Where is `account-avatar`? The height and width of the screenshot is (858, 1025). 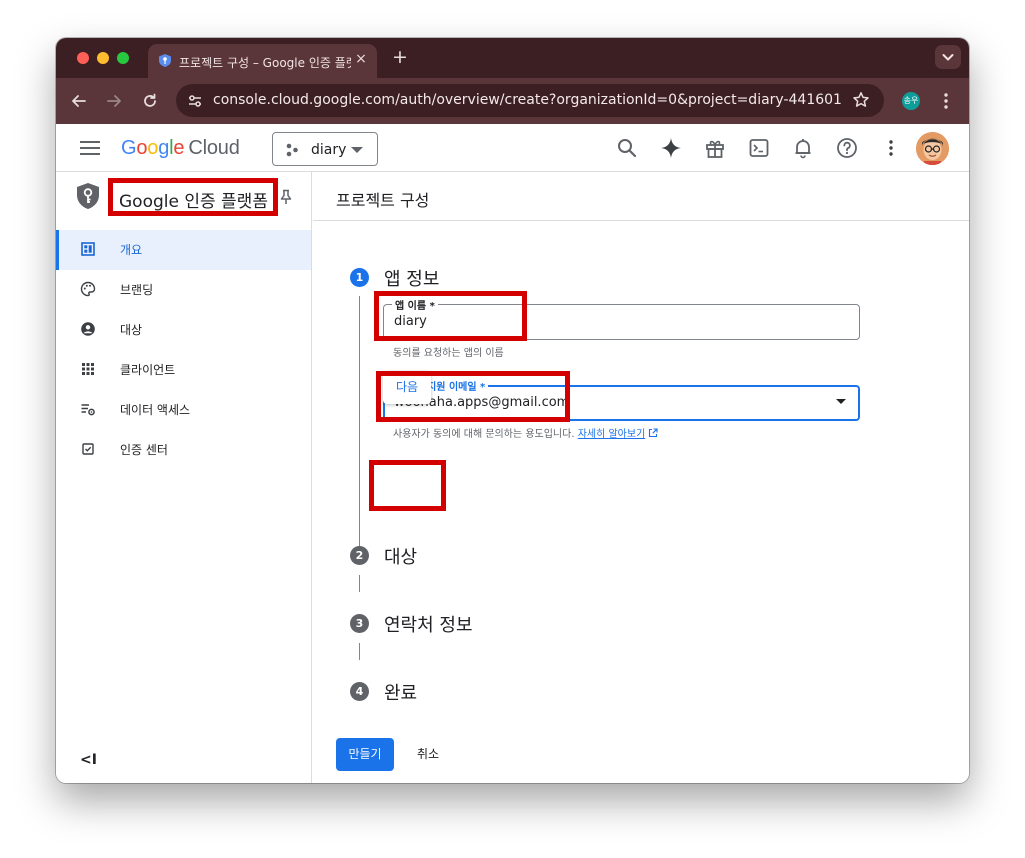 account-avatar is located at coordinates (932, 148).